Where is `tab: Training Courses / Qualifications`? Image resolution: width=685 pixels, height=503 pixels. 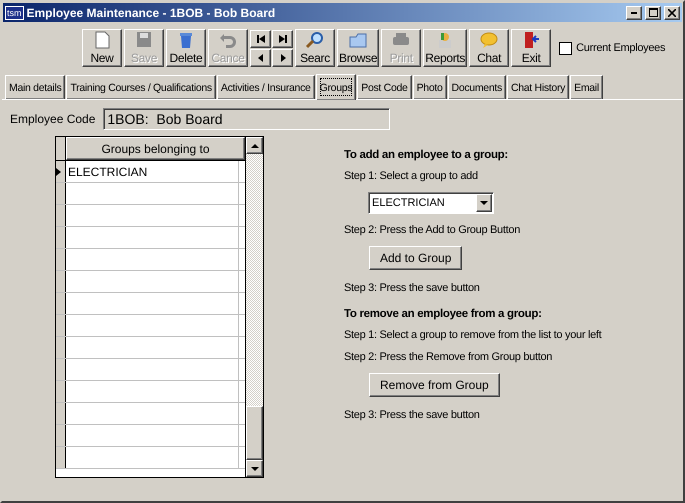 tab: Training Courses / Qualifications is located at coordinates (141, 87).